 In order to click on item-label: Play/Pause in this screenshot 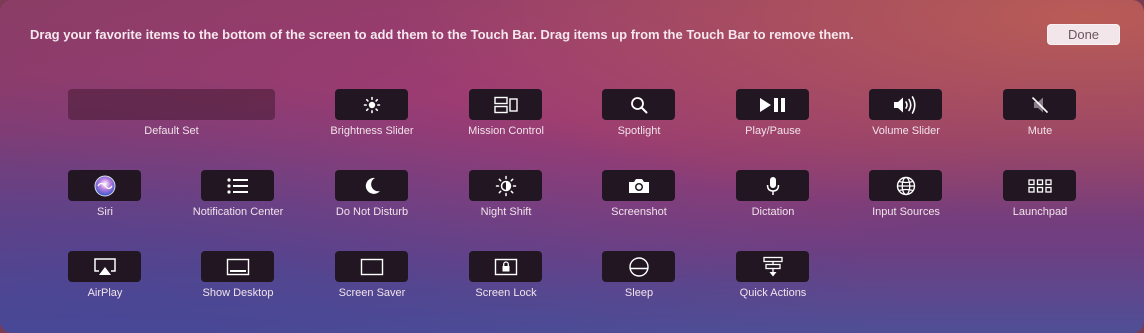, I will do `click(773, 131)`.